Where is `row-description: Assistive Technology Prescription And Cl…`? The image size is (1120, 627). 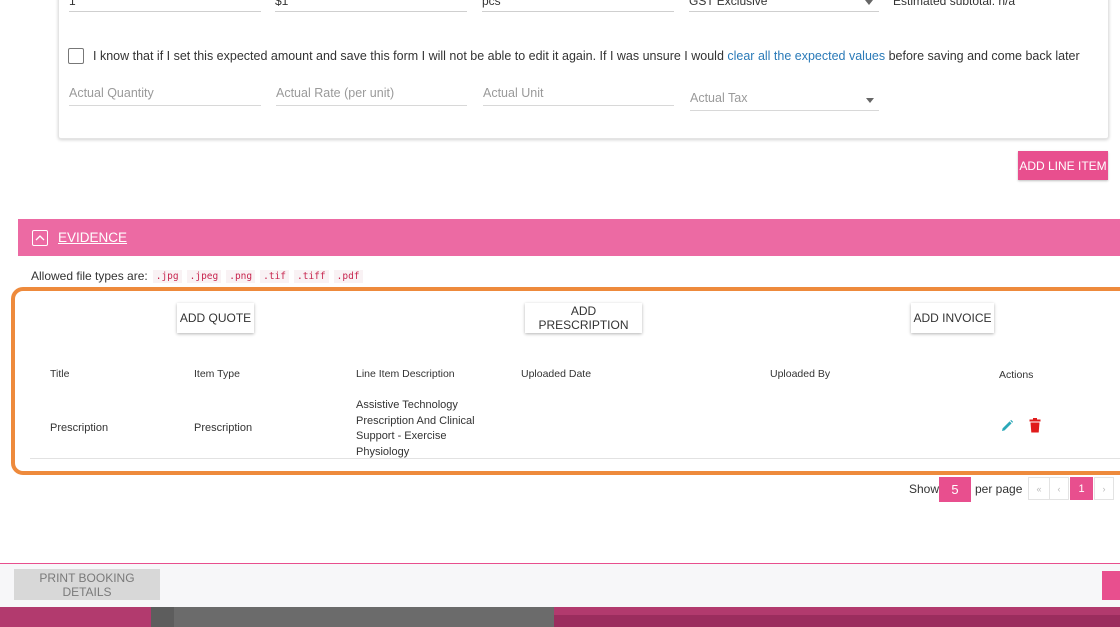 row-description: Assistive Technology Prescription And Cl… is located at coordinates (415, 428).